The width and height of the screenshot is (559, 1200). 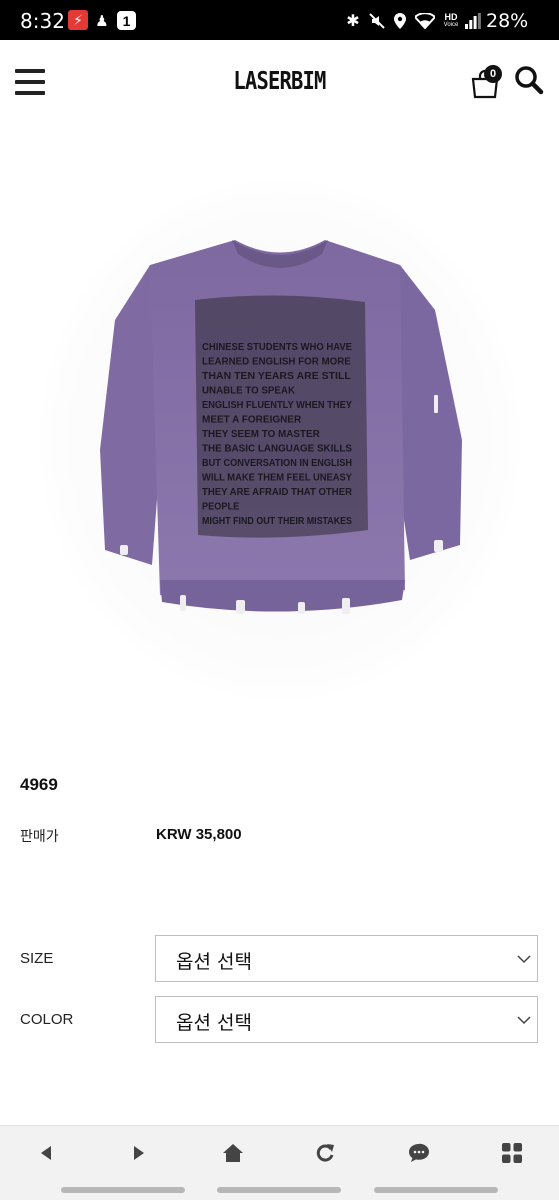 I want to click on refresh-icon, so click(x=325, y=1153).